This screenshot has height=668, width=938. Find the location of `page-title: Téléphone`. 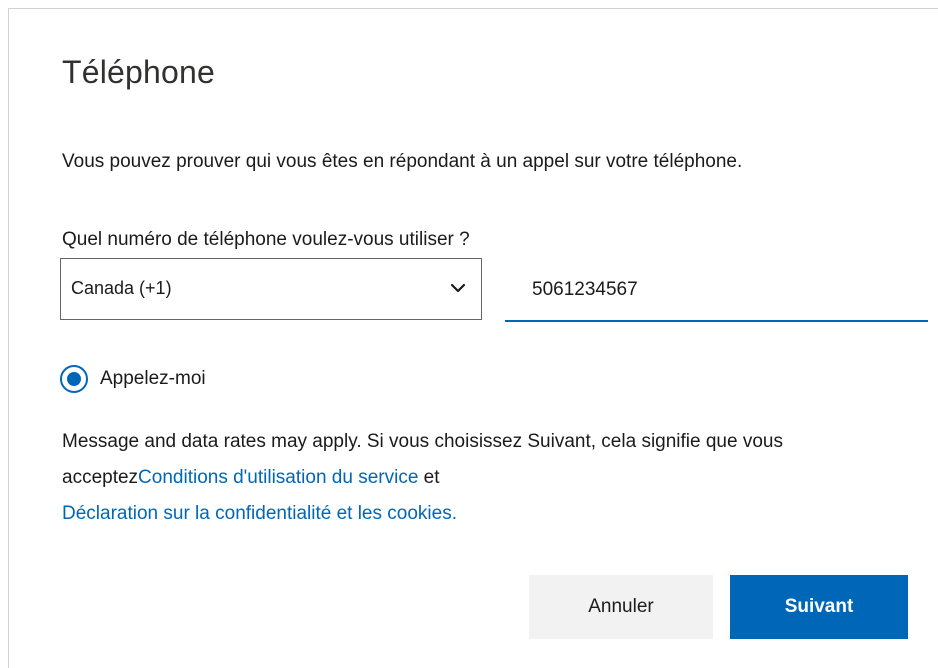

page-title: Téléphone is located at coordinates (139, 72).